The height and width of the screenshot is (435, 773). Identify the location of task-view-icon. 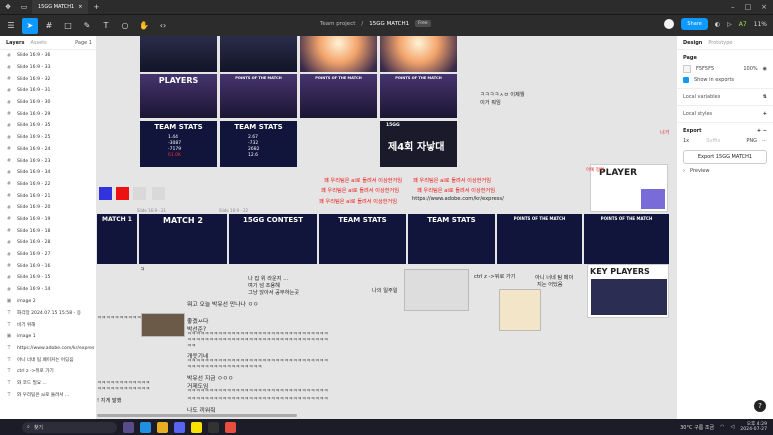
(128, 427).